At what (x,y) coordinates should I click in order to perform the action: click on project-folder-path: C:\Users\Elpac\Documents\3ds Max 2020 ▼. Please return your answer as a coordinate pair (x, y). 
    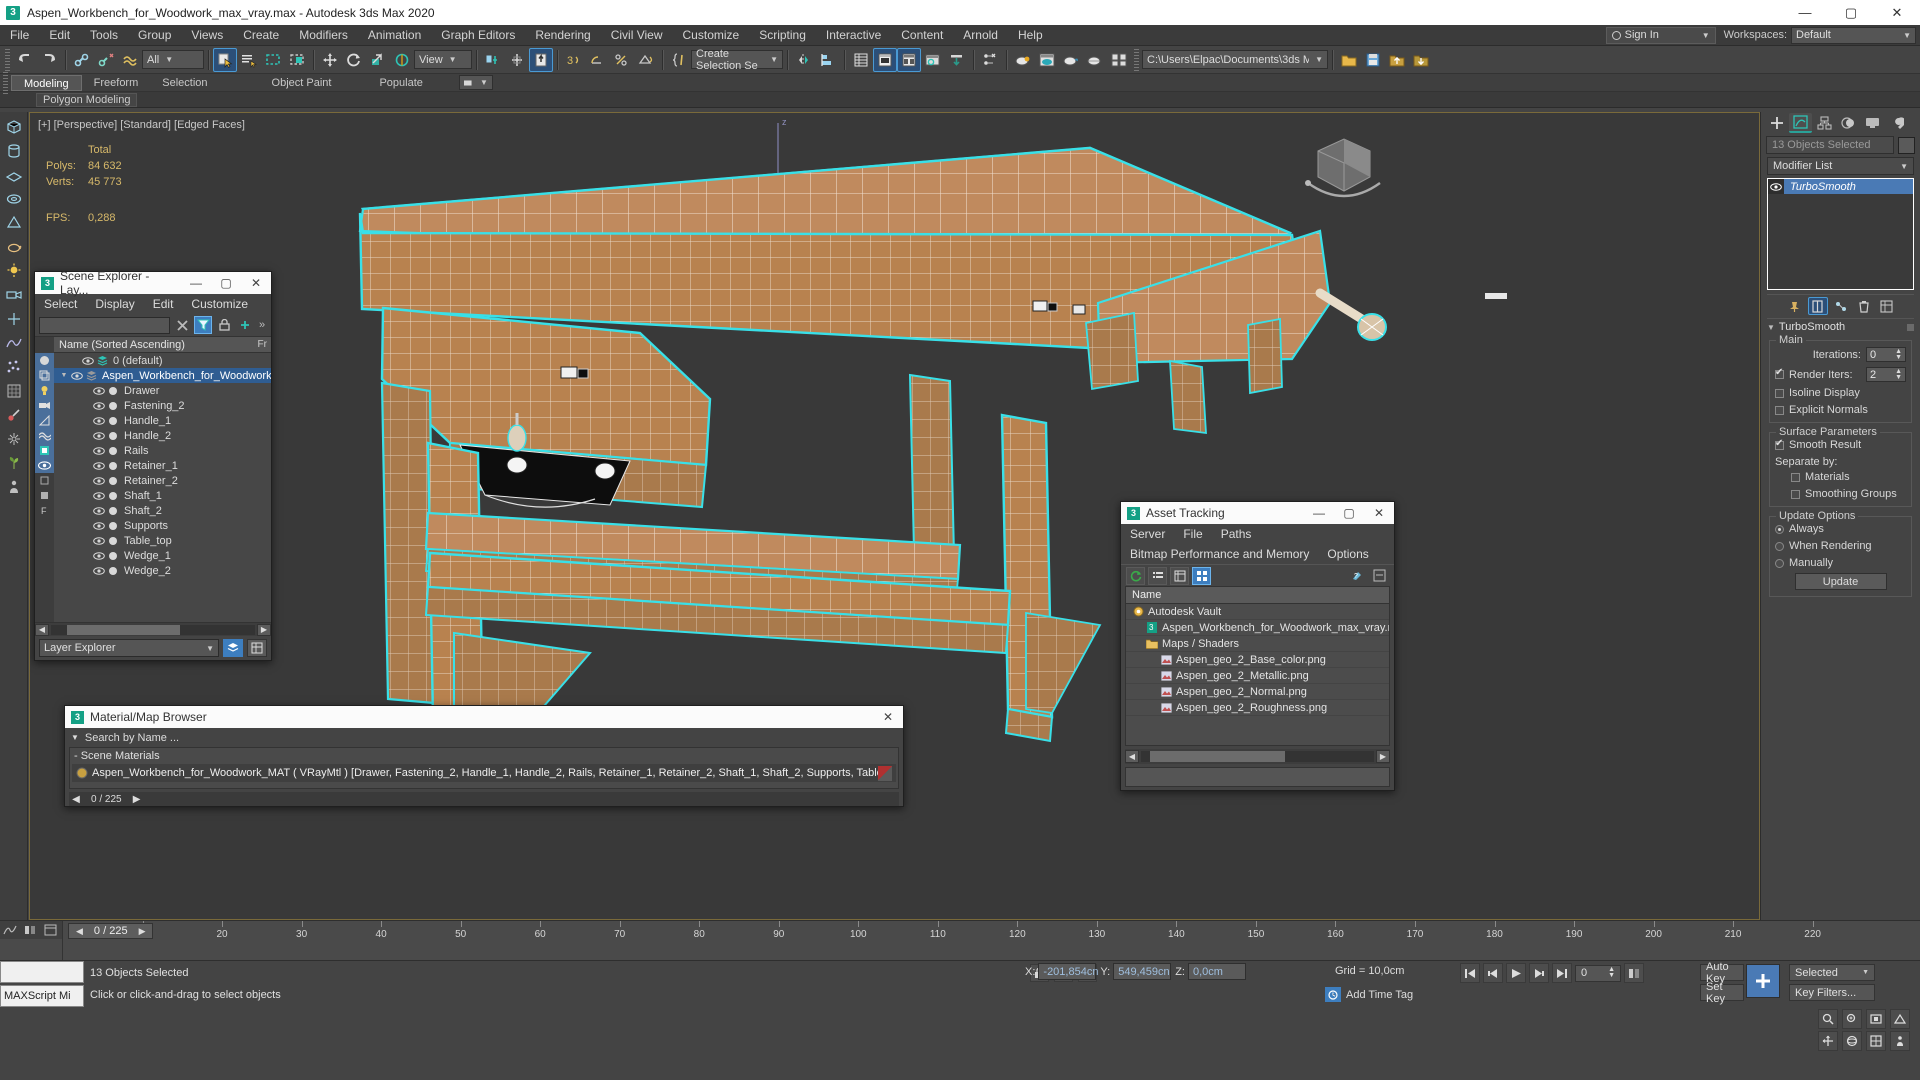
    Looking at the image, I should click on (1235, 59).